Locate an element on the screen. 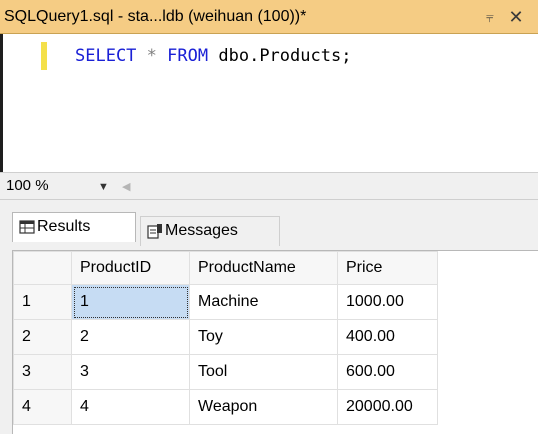 The width and height of the screenshot is (538, 434). change-indicator is located at coordinates (44, 56).